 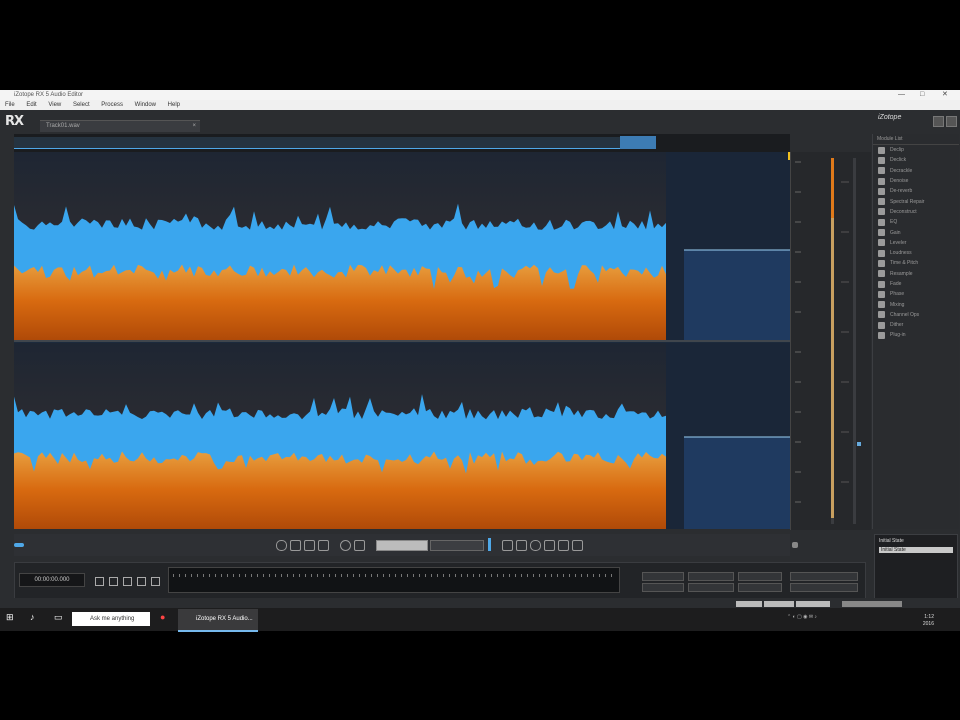 What do you see at coordinates (120, 126) in the screenshot?
I see `file-tab: Track01.wav ×` at bounding box center [120, 126].